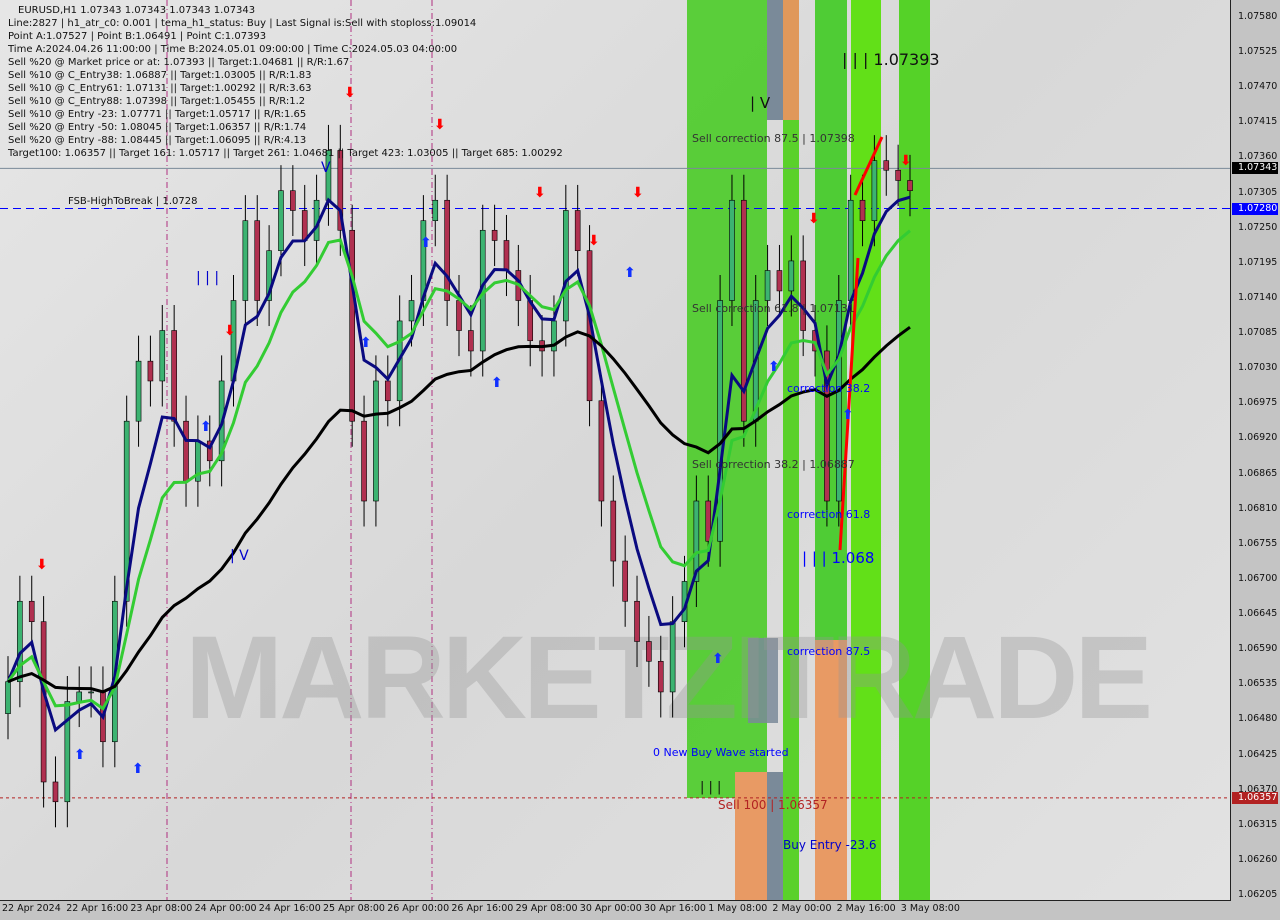  I want to click on price-tick-label: 1.07415, so click(1258, 122).